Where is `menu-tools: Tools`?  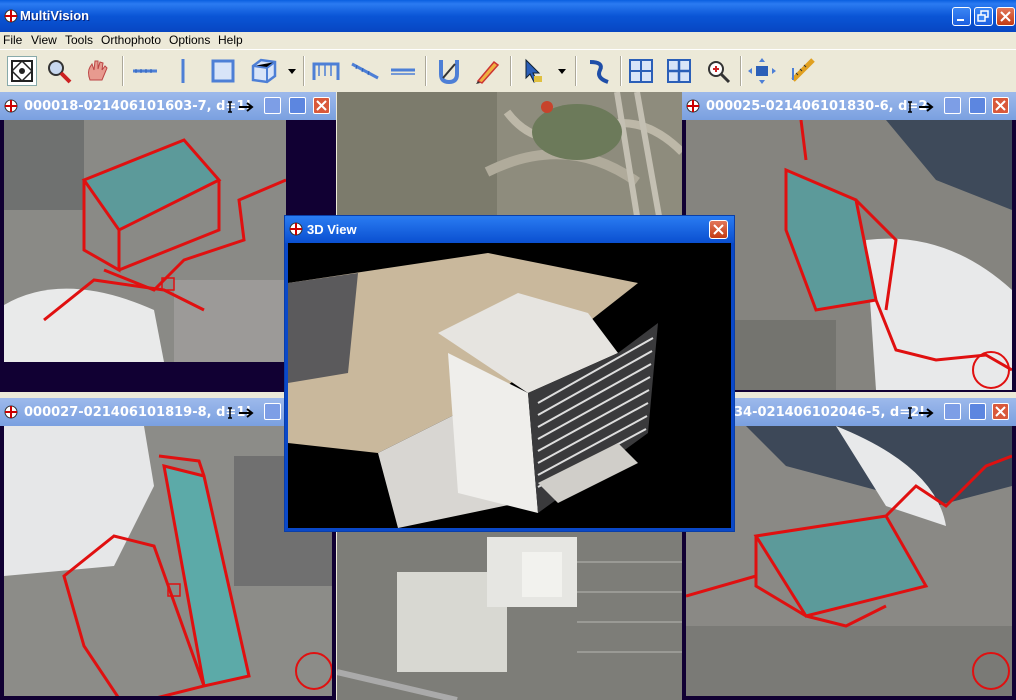 menu-tools: Tools is located at coordinates (79, 40).